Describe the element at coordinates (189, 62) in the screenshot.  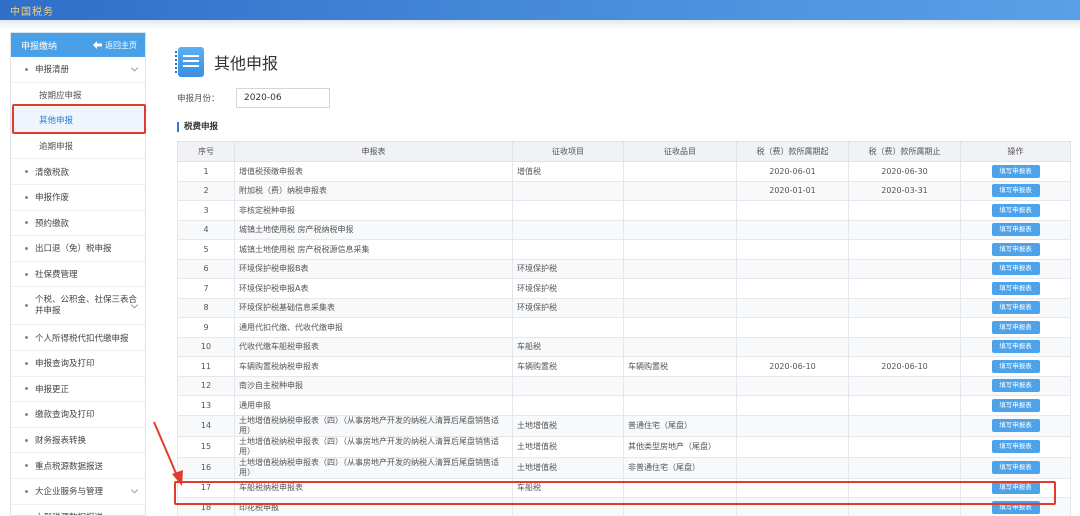
I see `notebook-icon` at that location.